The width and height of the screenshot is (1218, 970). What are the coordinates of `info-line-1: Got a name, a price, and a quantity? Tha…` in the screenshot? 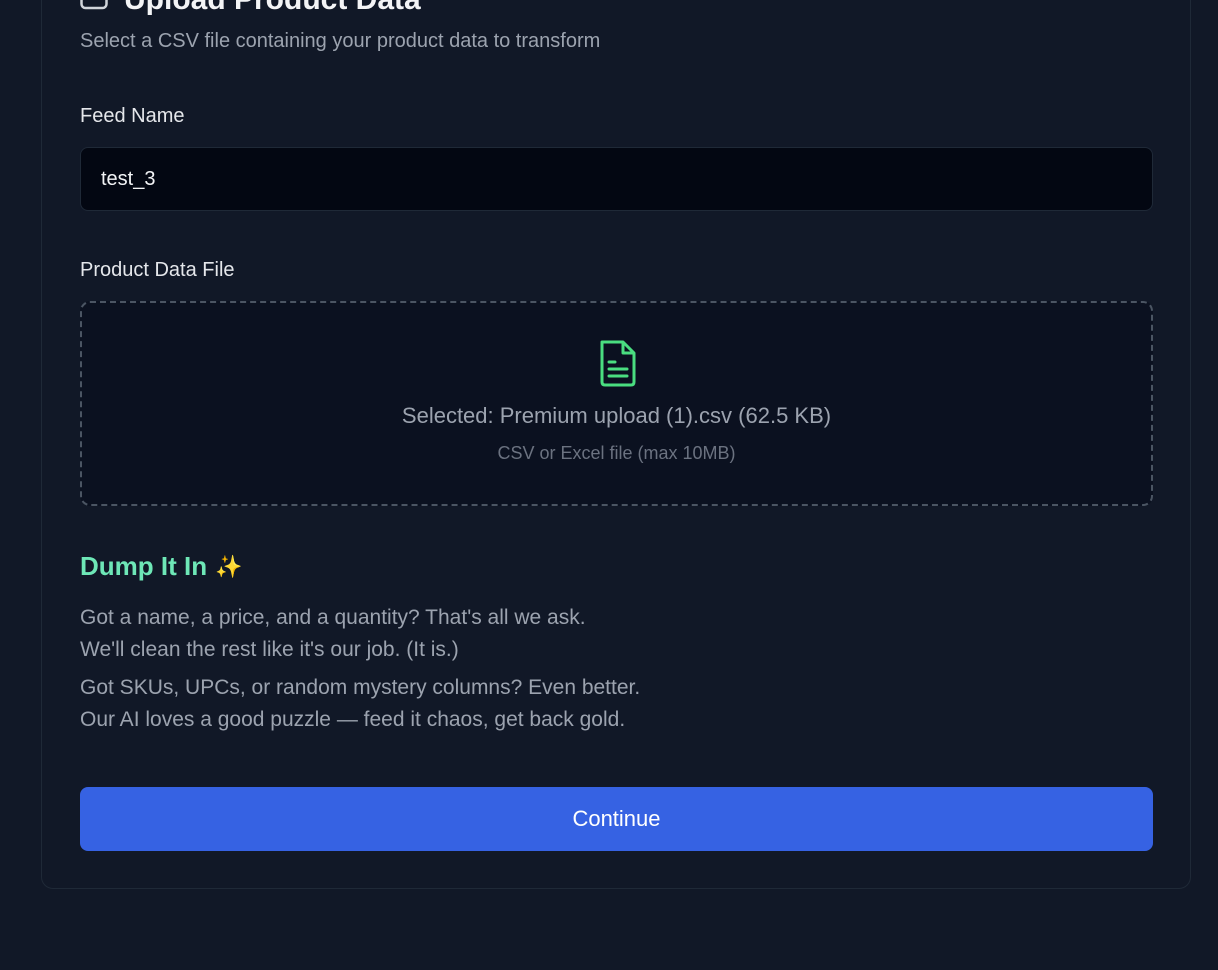 It's located at (333, 617).